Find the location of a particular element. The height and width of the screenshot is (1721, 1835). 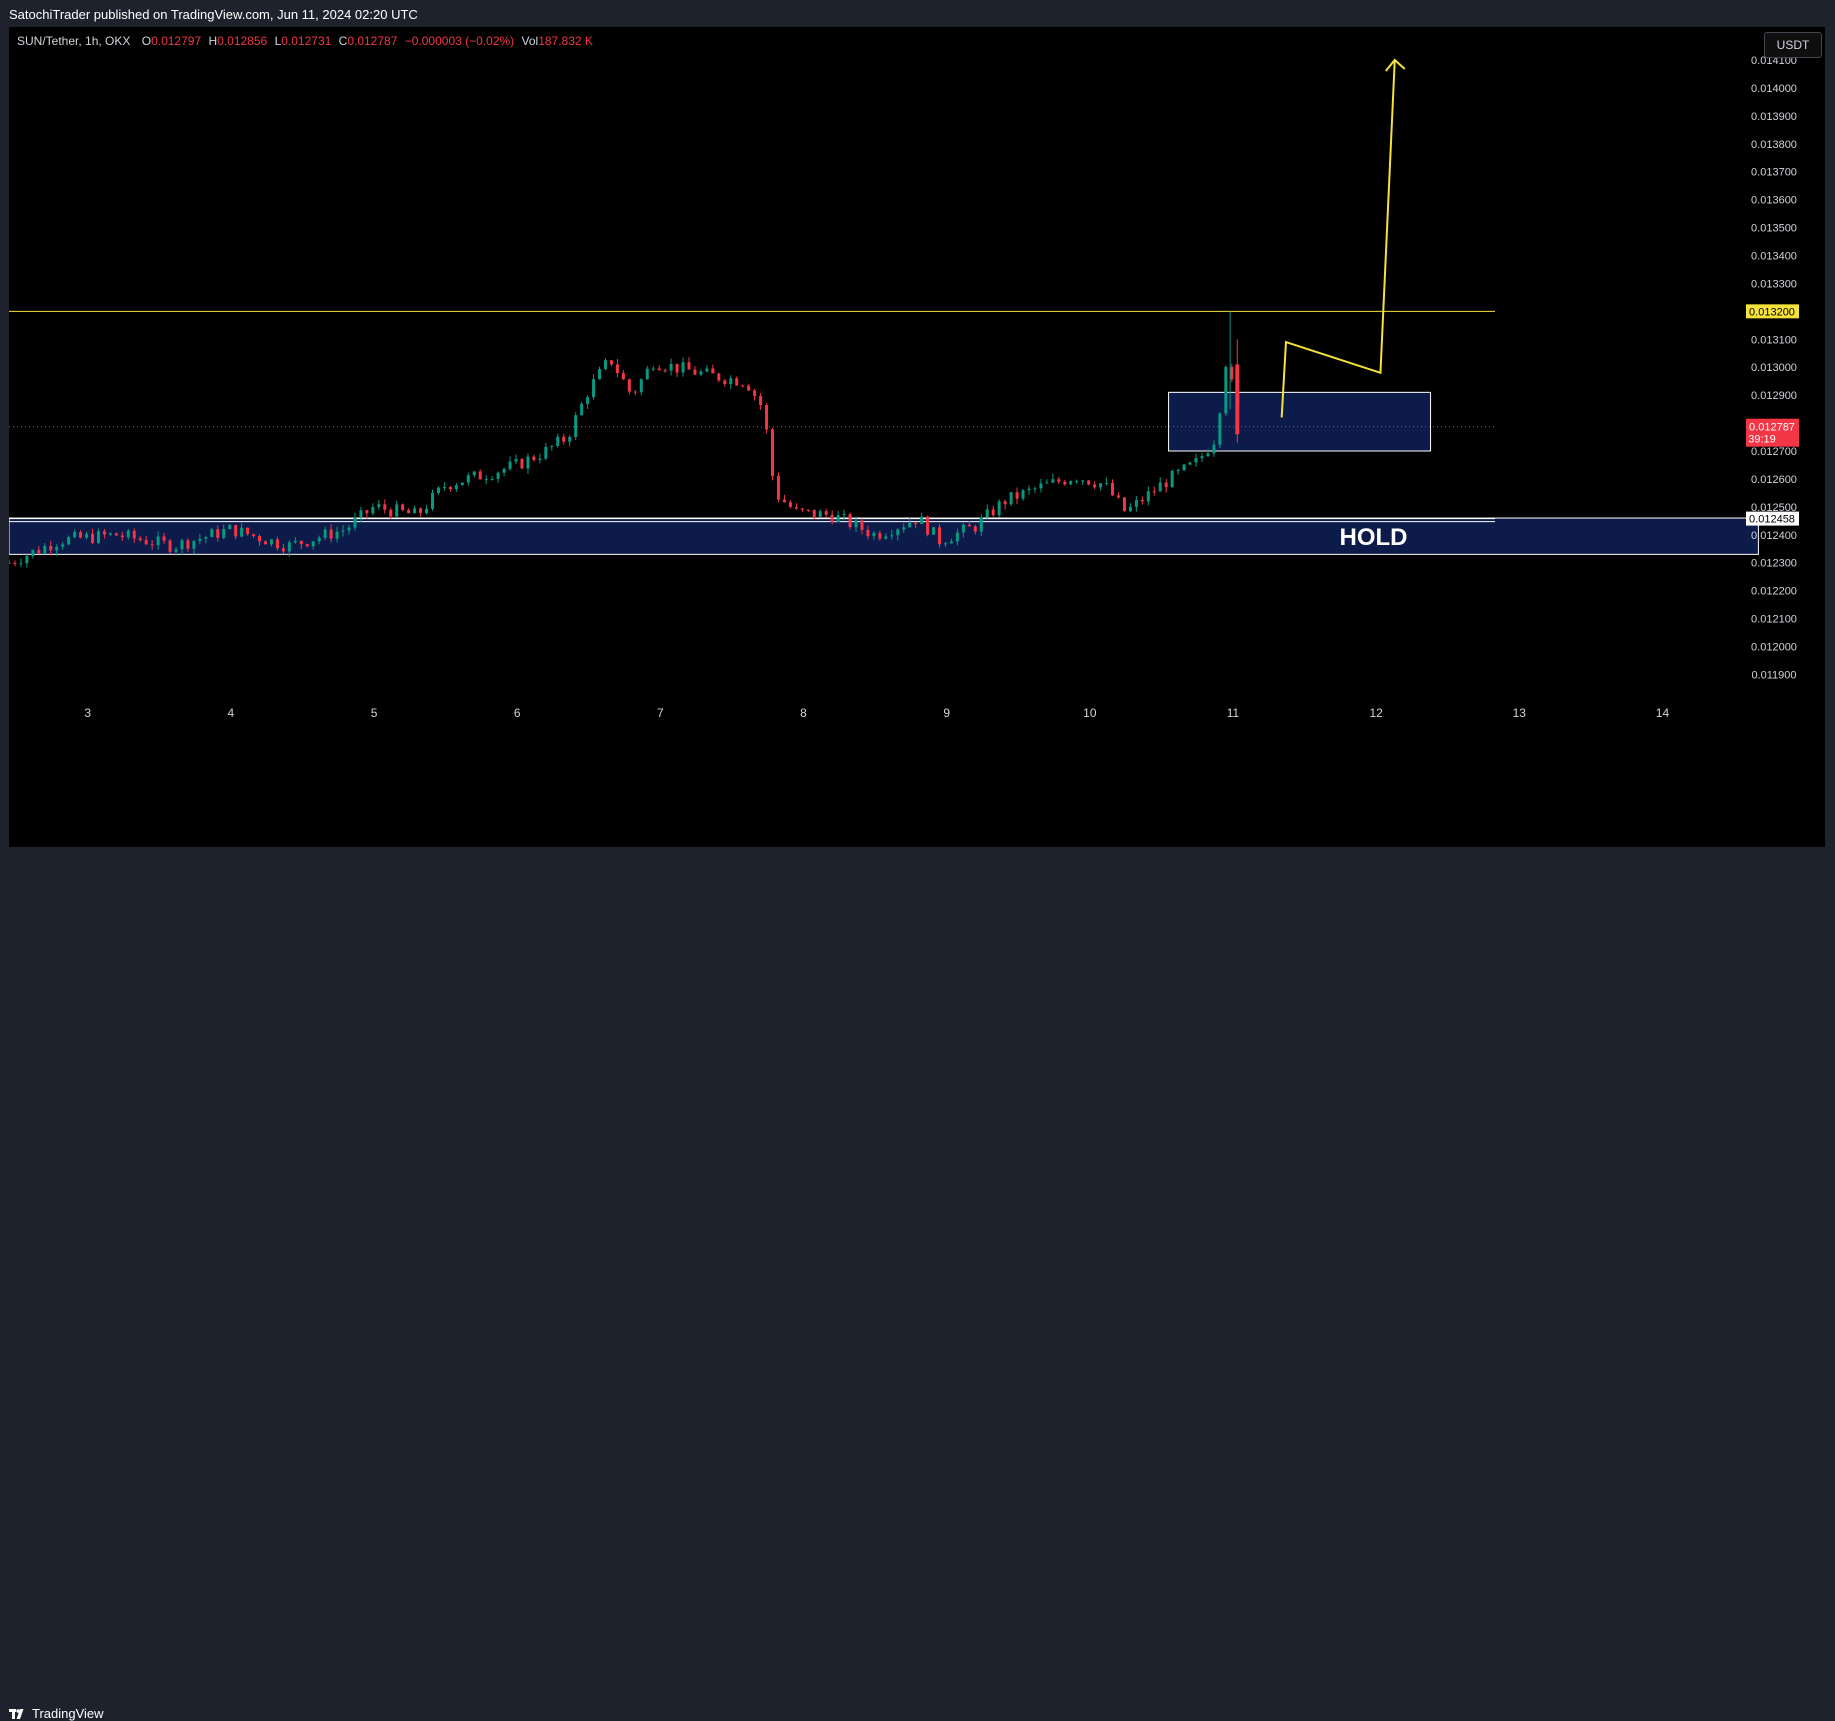

x-axis-tick-label: 11 is located at coordinates (1233, 713).